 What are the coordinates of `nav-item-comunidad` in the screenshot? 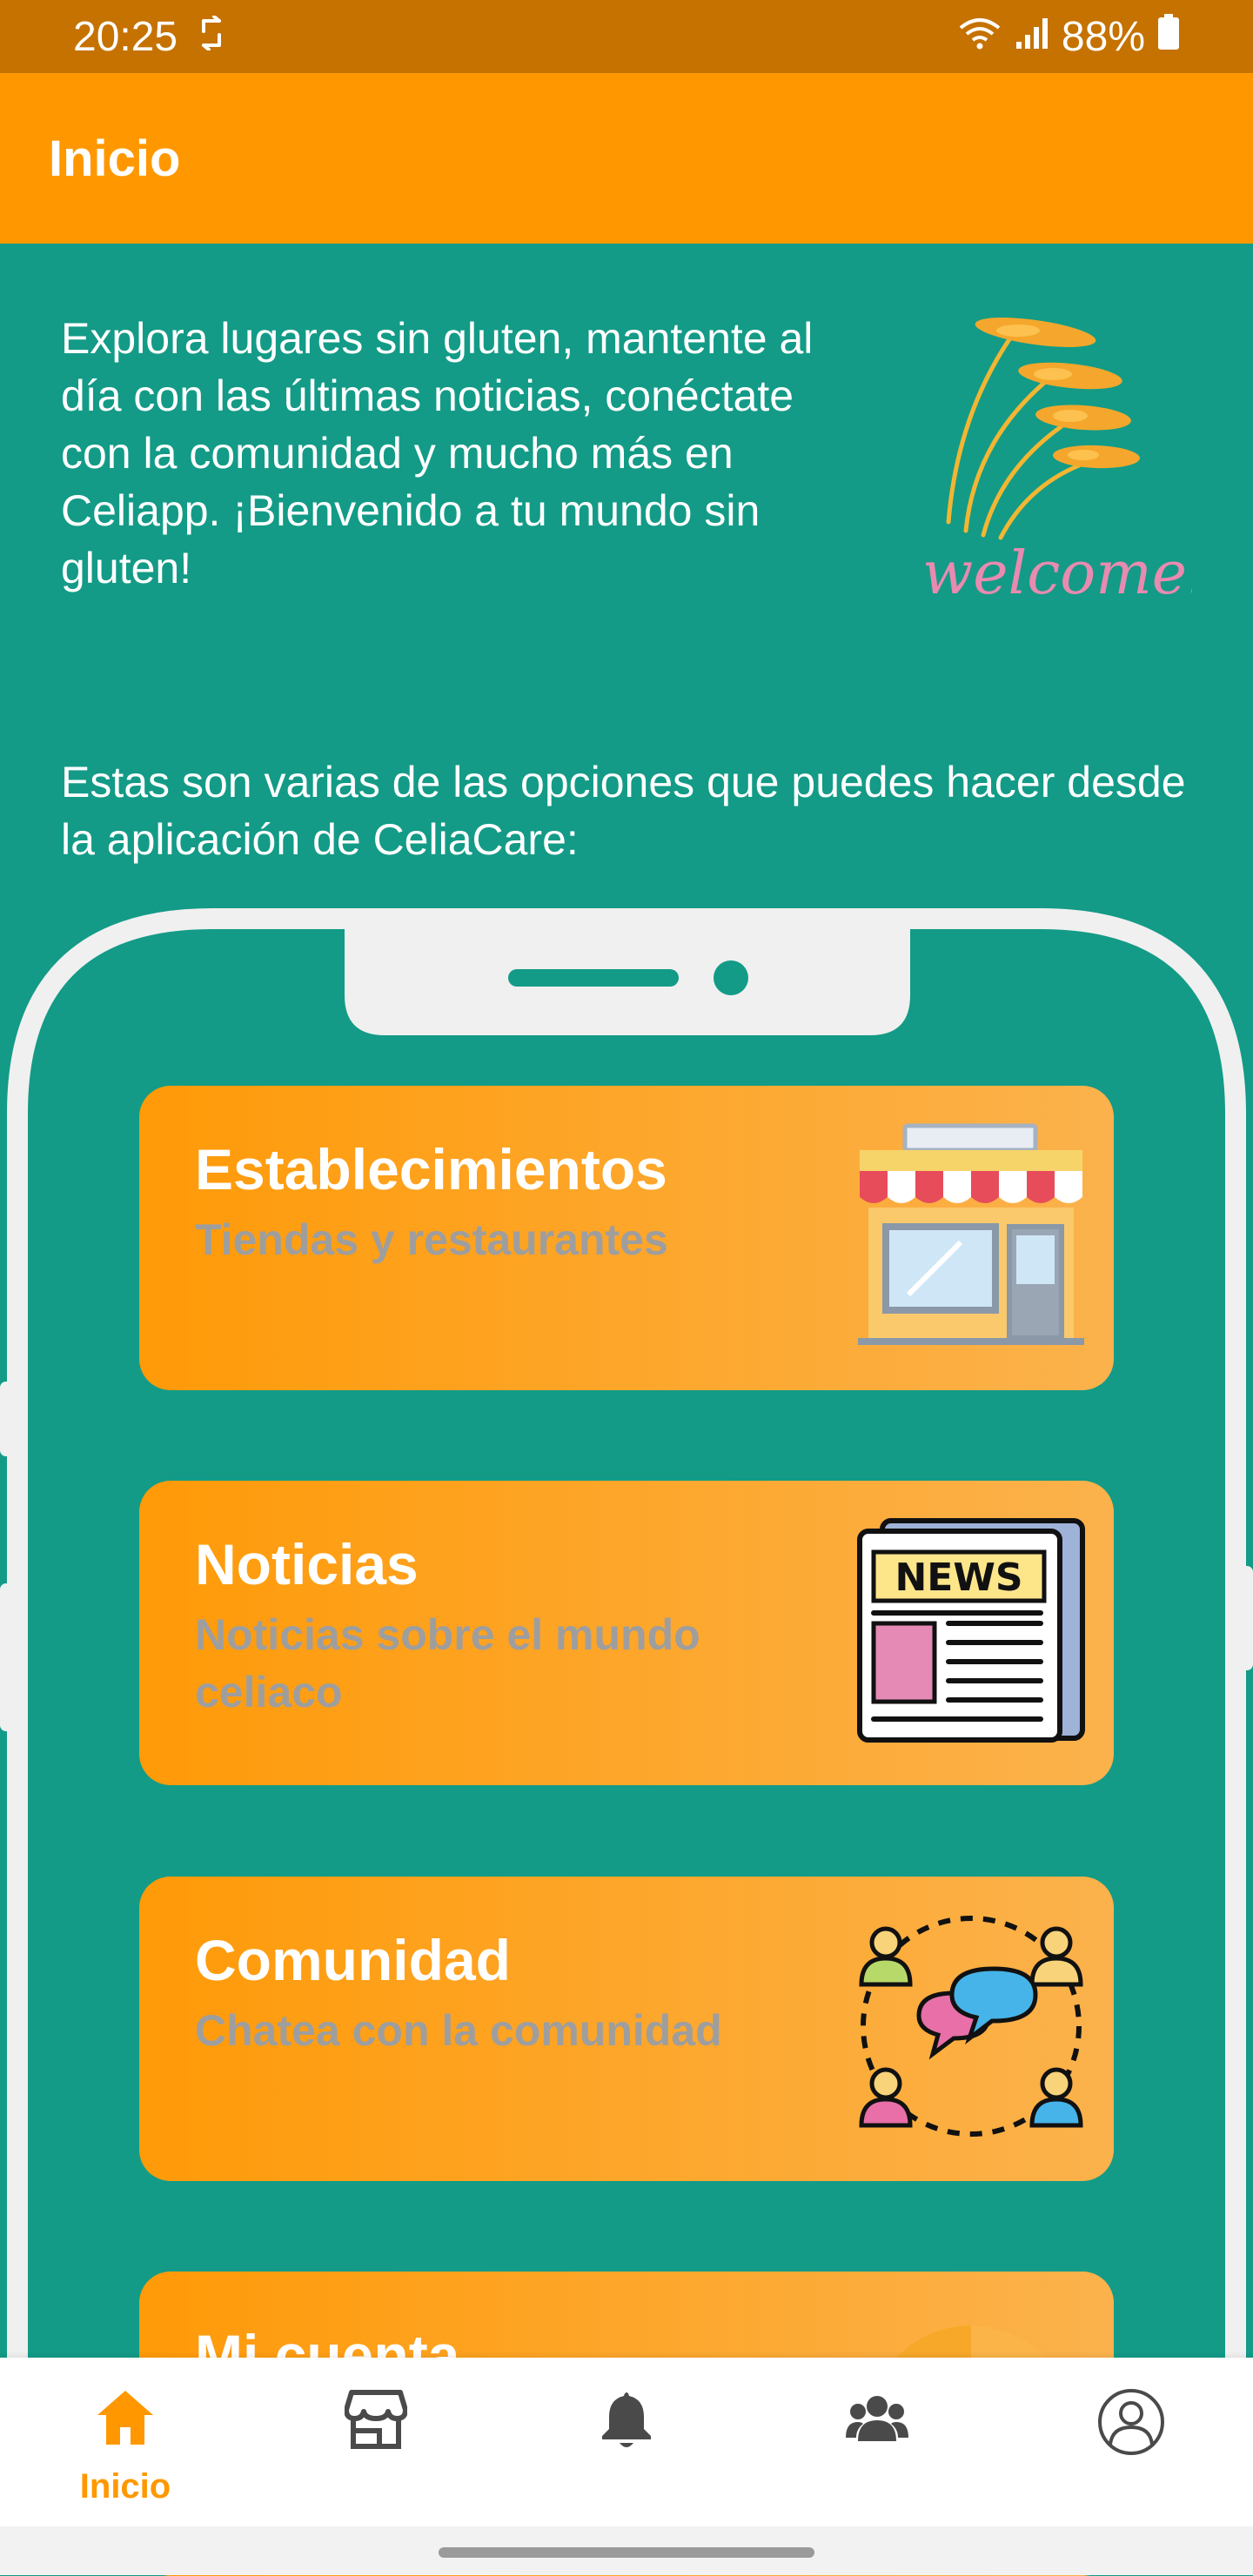 It's located at (877, 2442).